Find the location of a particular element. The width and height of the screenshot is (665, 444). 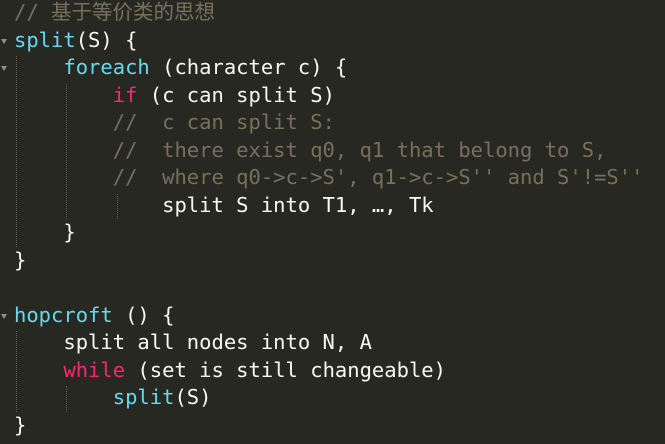

code-line: foreach (character c) { is located at coordinates (180, 67).